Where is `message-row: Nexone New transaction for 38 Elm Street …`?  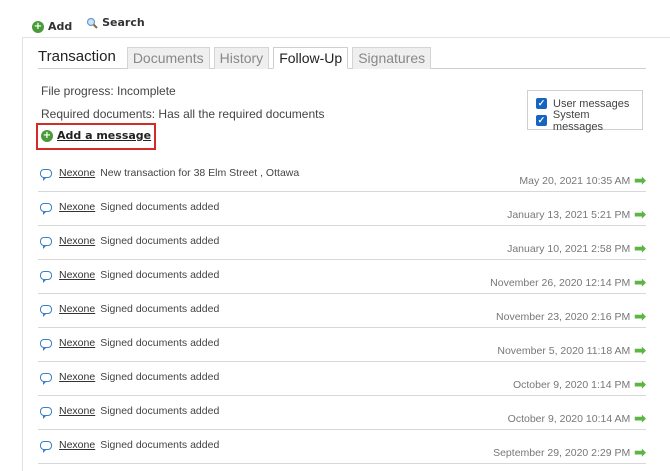
message-row: Nexone New transaction for 38 Elm Street … is located at coordinates (342, 175).